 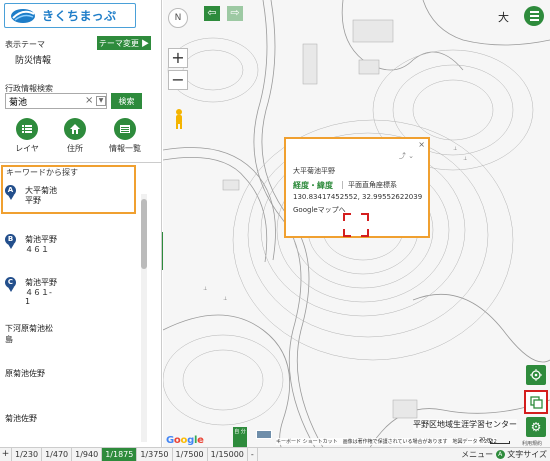 I want to click on map-place-label: 平野区地域生涯学習センター, so click(x=465, y=424).